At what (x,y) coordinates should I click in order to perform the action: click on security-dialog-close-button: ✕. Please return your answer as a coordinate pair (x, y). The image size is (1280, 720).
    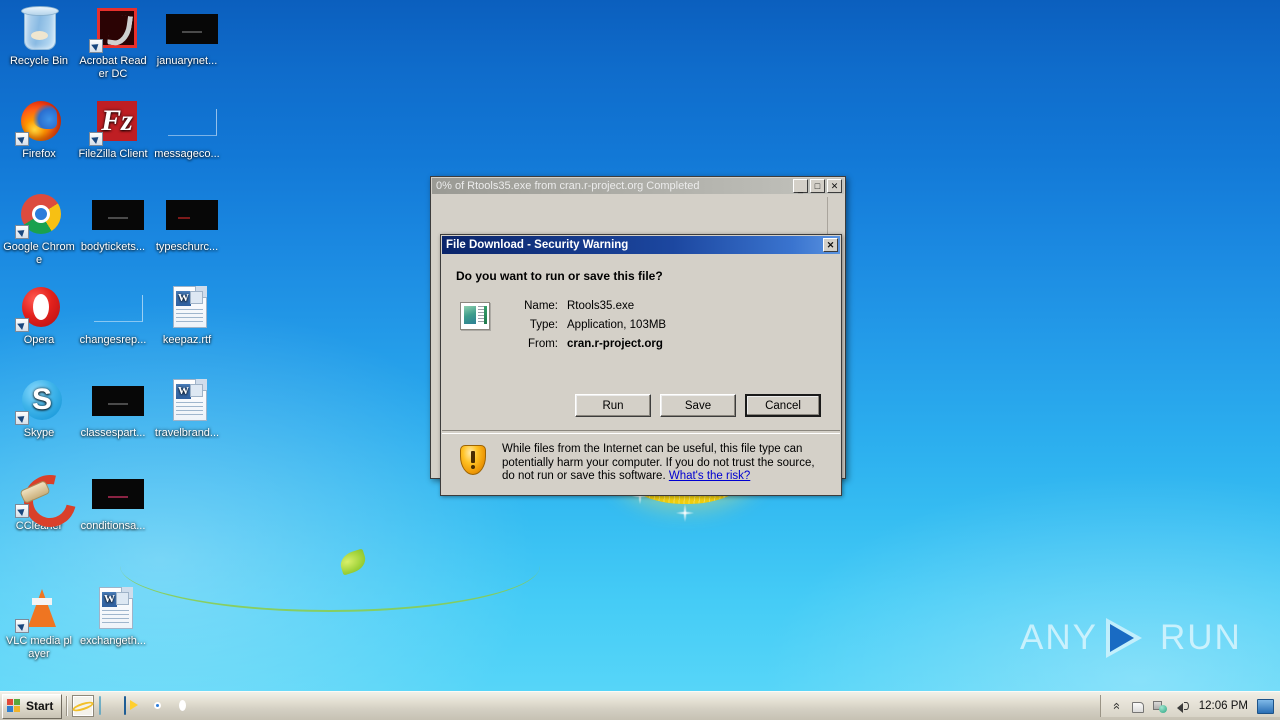
    Looking at the image, I should click on (830, 245).